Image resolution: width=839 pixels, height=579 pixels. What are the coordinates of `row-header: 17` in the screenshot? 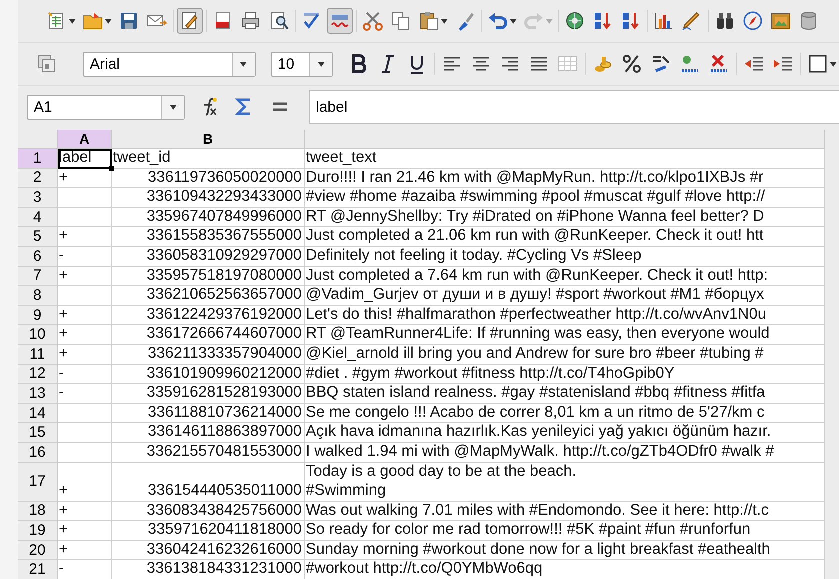 It's located at (38, 482).